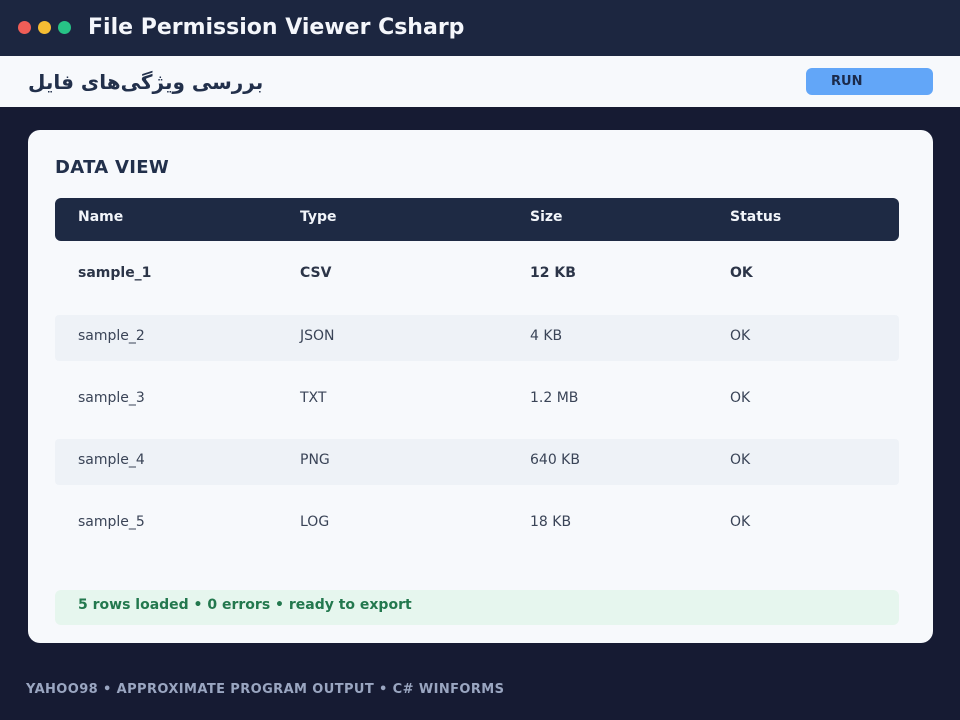 The height and width of the screenshot is (720, 960). What do you see at coordinates (318, 217) in the screenshot?
I see `column-header-type: Type` at bounding box center [318, 217].